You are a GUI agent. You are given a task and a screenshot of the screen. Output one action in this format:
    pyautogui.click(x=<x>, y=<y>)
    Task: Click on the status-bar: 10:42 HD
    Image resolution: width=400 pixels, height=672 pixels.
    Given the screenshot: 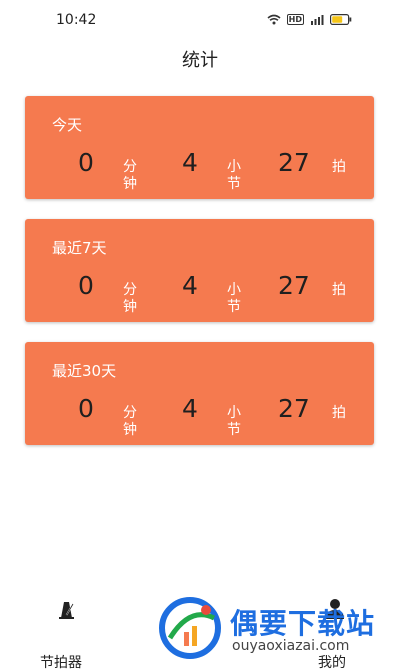 What is the action you would take?
    pyautogui.click(x=200, y=20)
    